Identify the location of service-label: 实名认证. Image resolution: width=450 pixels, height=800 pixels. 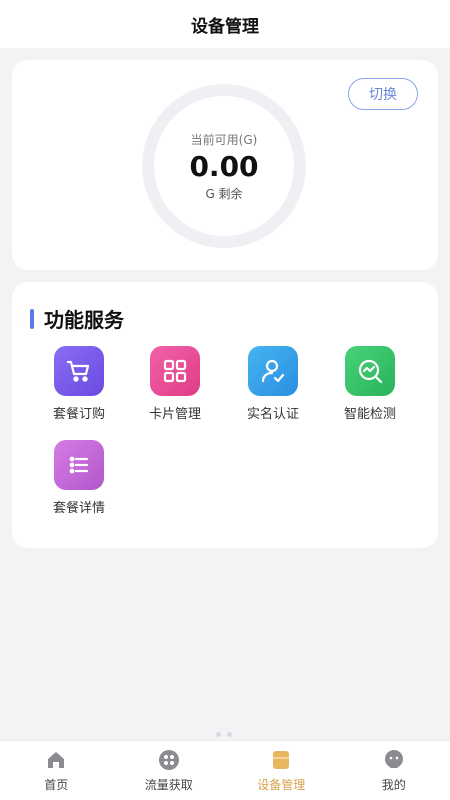
(272, 414).